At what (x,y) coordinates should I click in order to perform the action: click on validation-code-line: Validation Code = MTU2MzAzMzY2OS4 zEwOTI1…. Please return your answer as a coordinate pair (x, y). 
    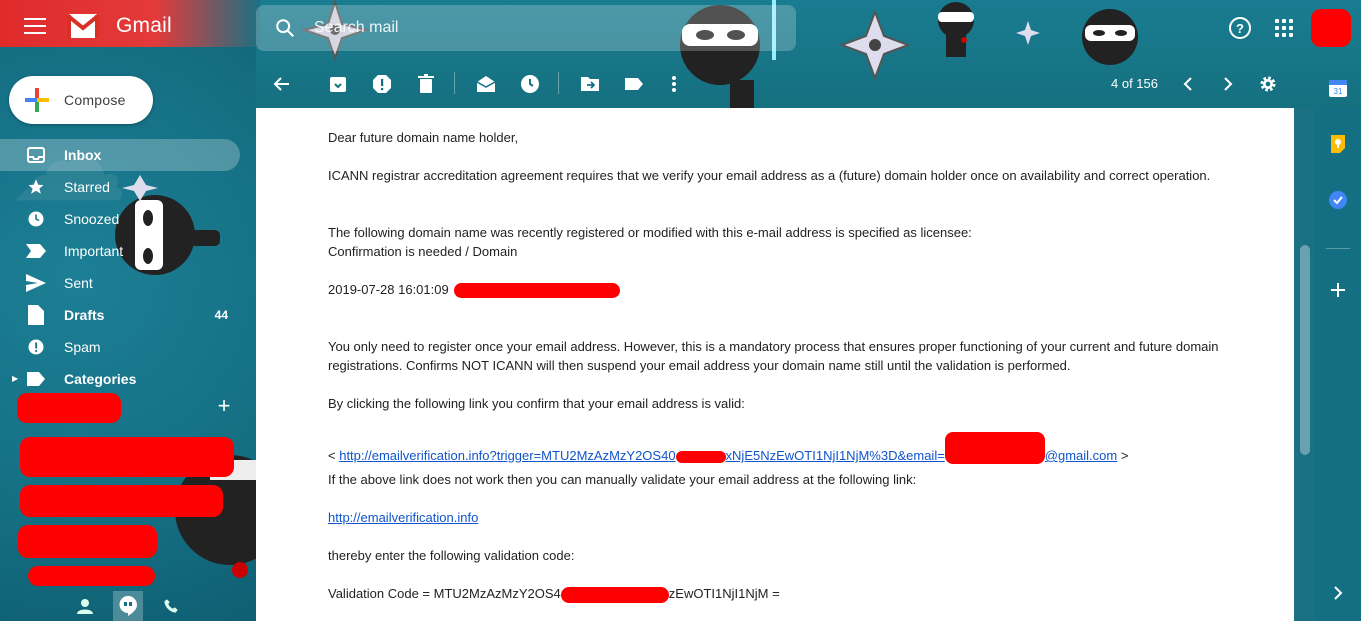
    Looking at the image, I should click on (554, 593).